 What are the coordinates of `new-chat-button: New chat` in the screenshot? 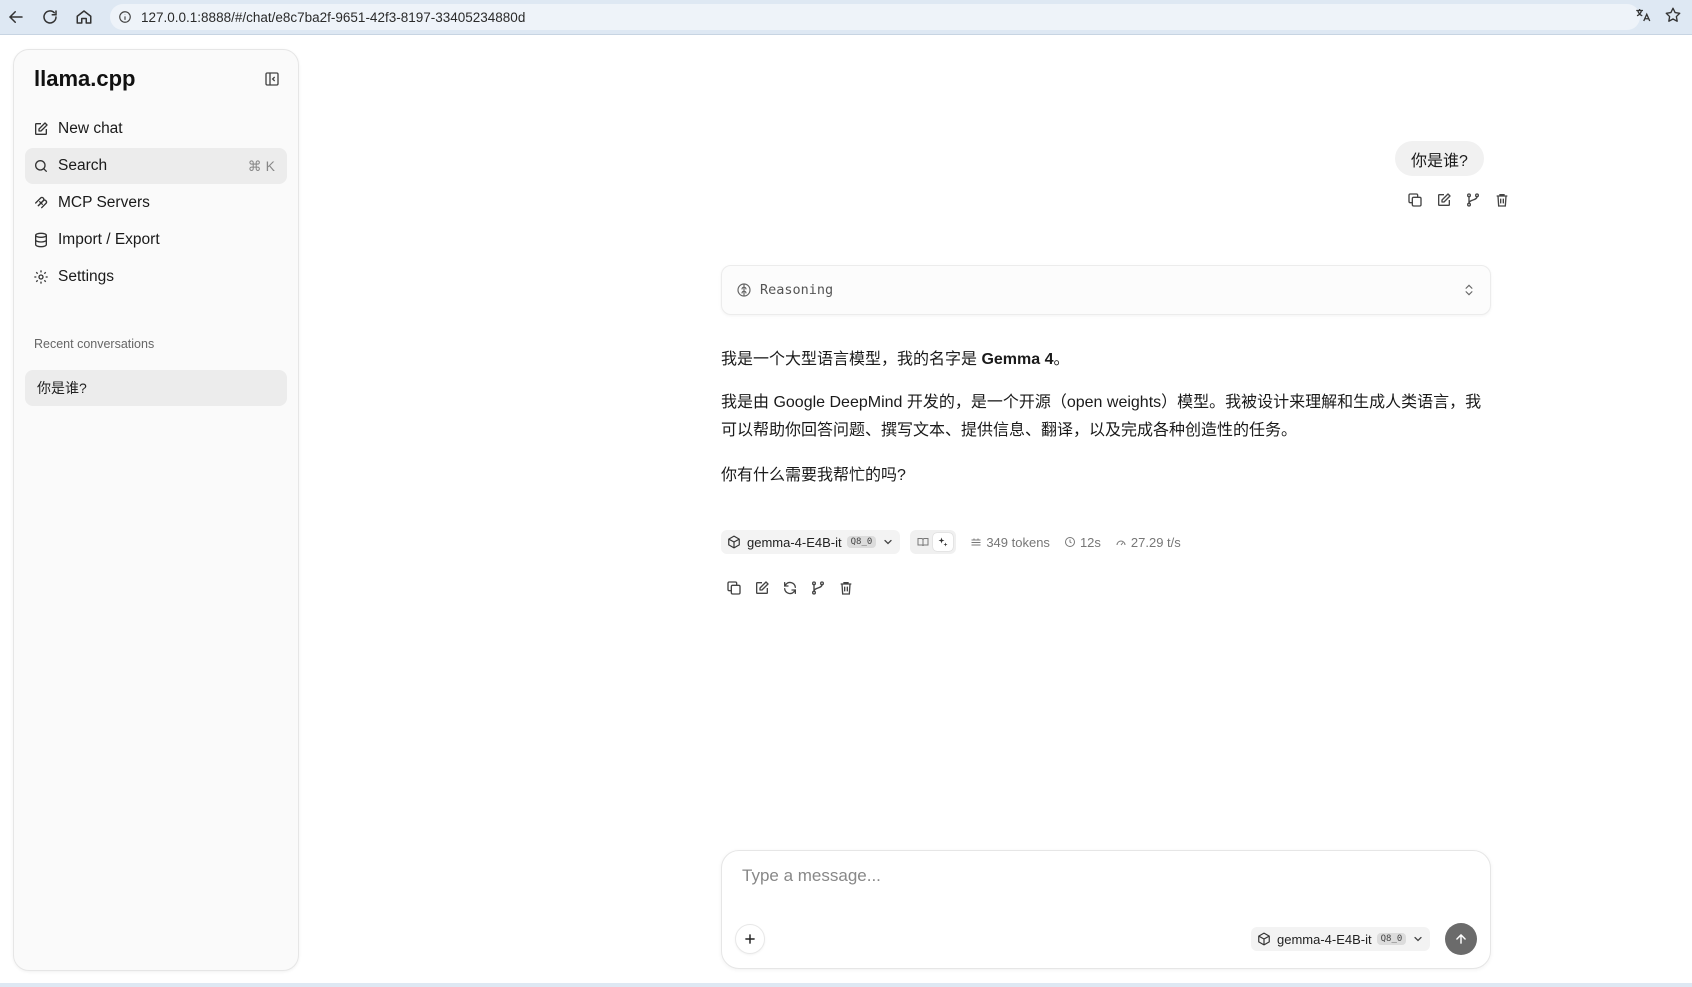 It's located at (156, 129).